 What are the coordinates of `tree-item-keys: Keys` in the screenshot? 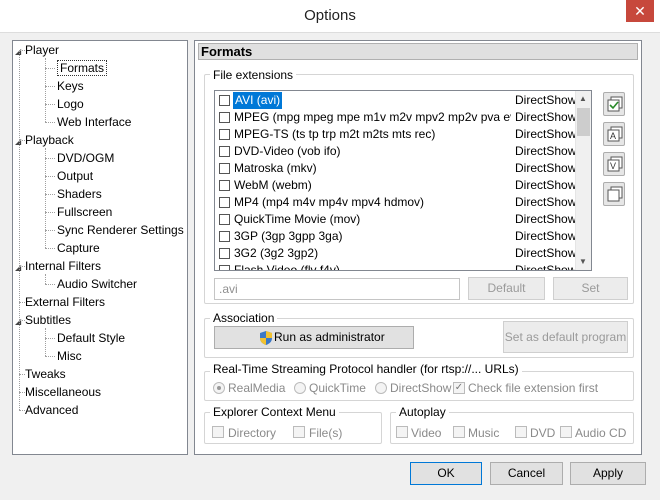 It's located at (70, 86).